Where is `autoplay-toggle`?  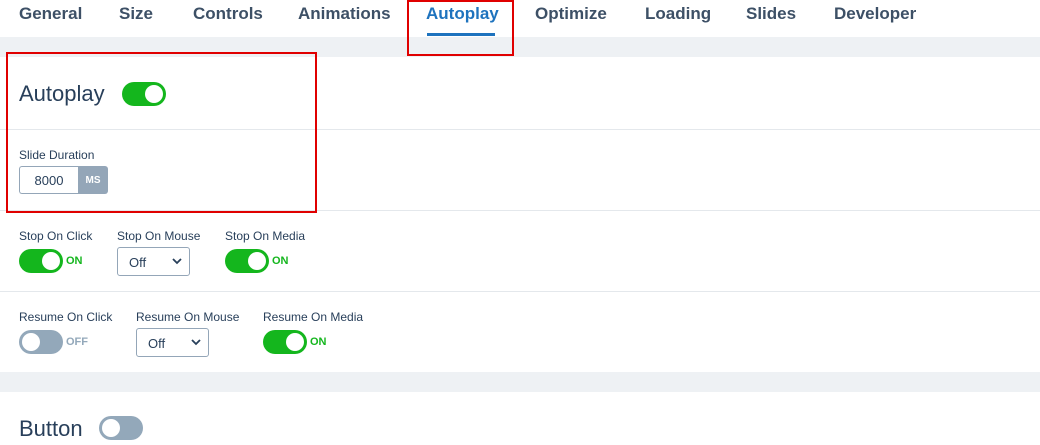 autoplay-toggle is located at coordinates (144, 94).